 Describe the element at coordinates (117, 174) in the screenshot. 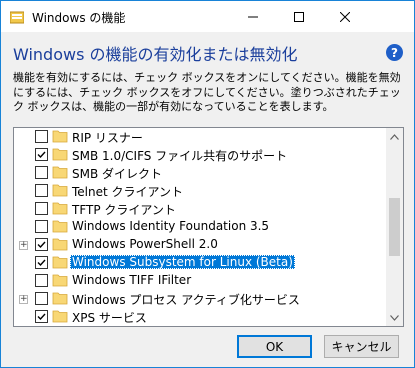

I see `feature-label: SMB ダイレクト` at that location.